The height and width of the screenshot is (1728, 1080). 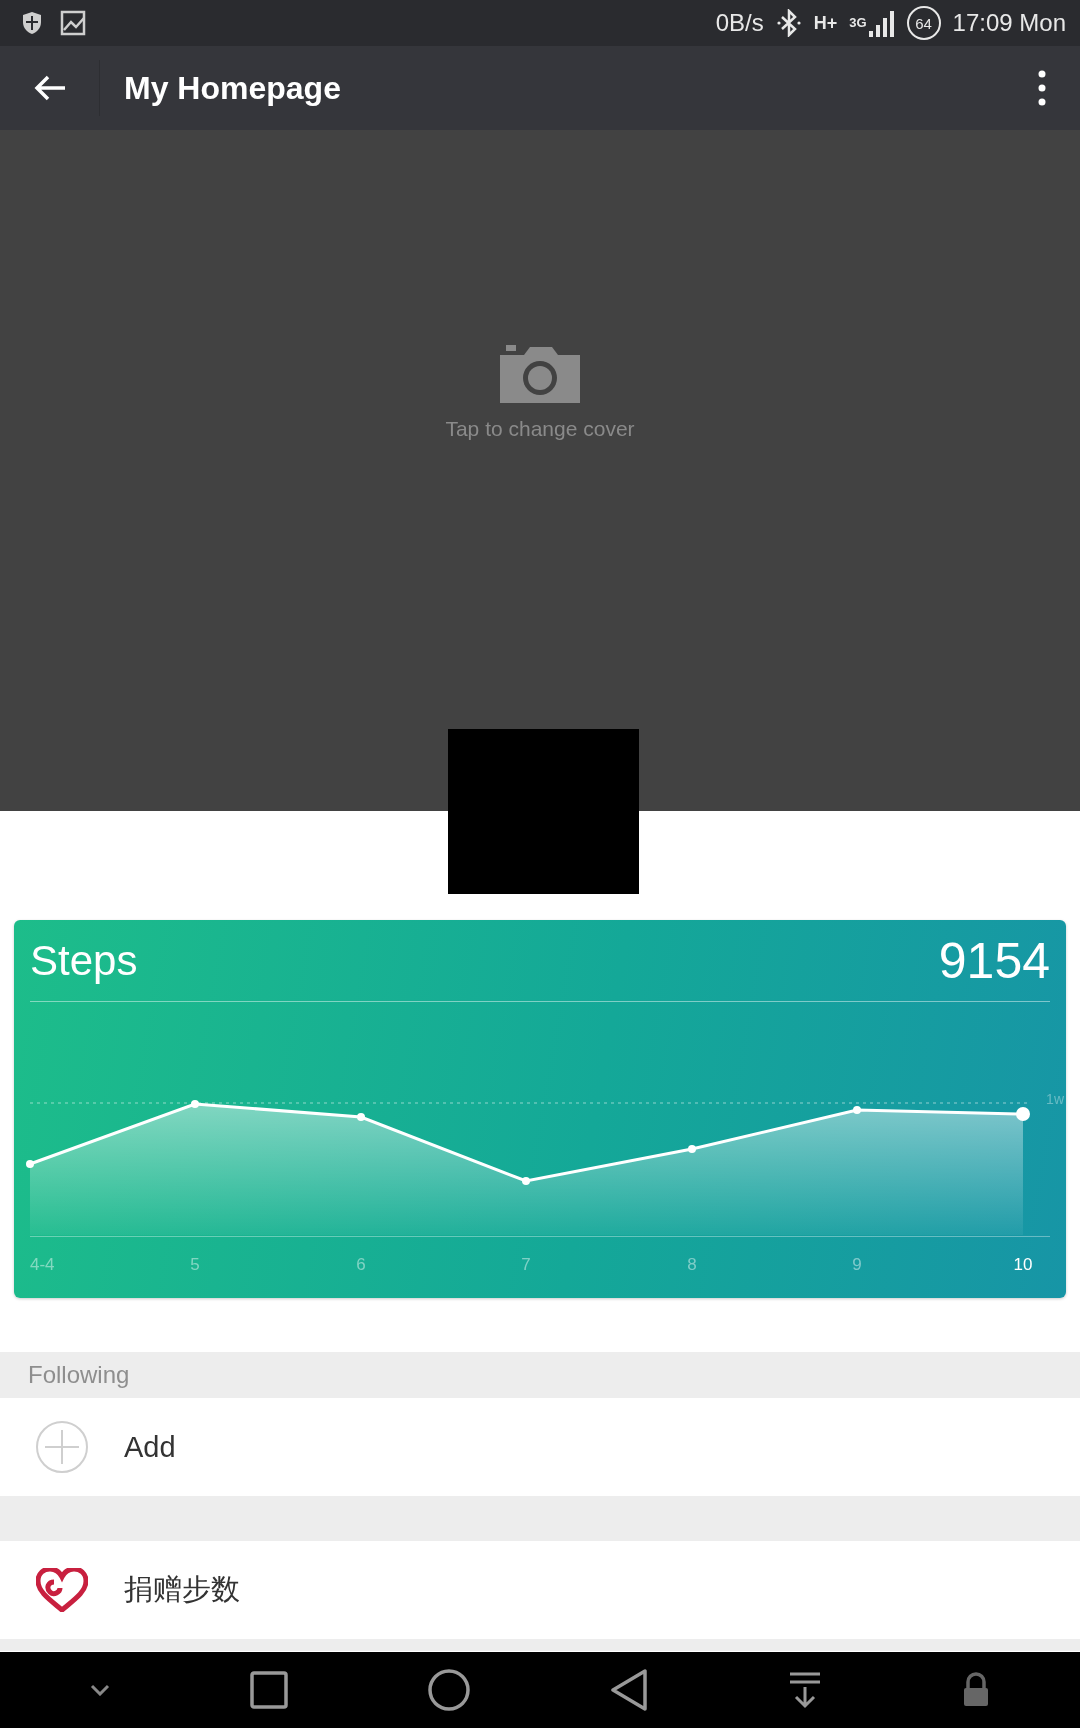 I want to click on back-nav-button, so click(x=629, y=1690).